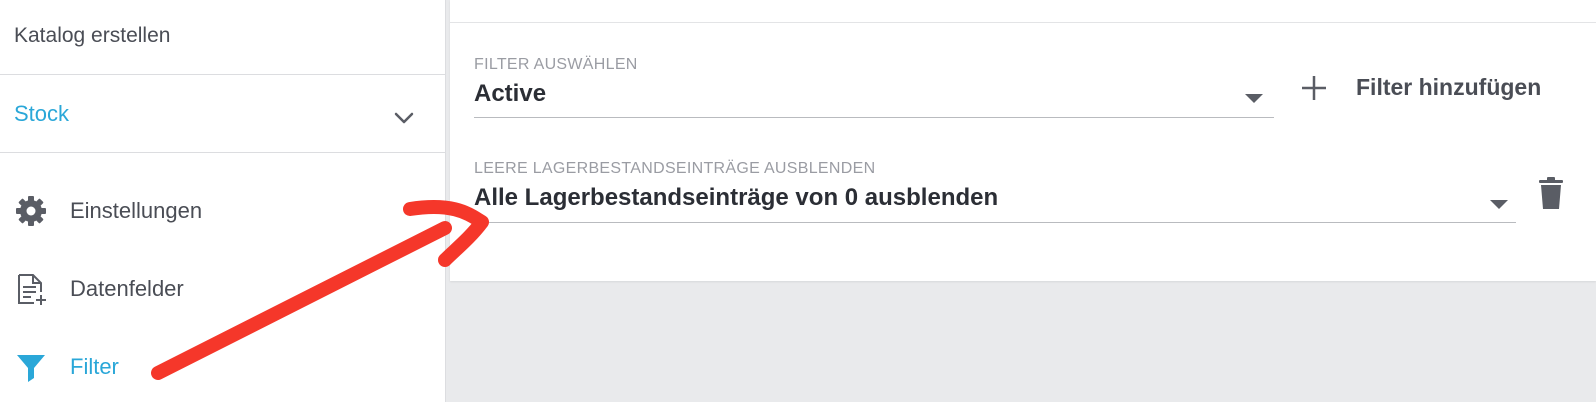  What do you see at coordinates (94, 366) in the screenshot?
I see `sidebar-item-label: Filter` at bounding box center [94, 366].